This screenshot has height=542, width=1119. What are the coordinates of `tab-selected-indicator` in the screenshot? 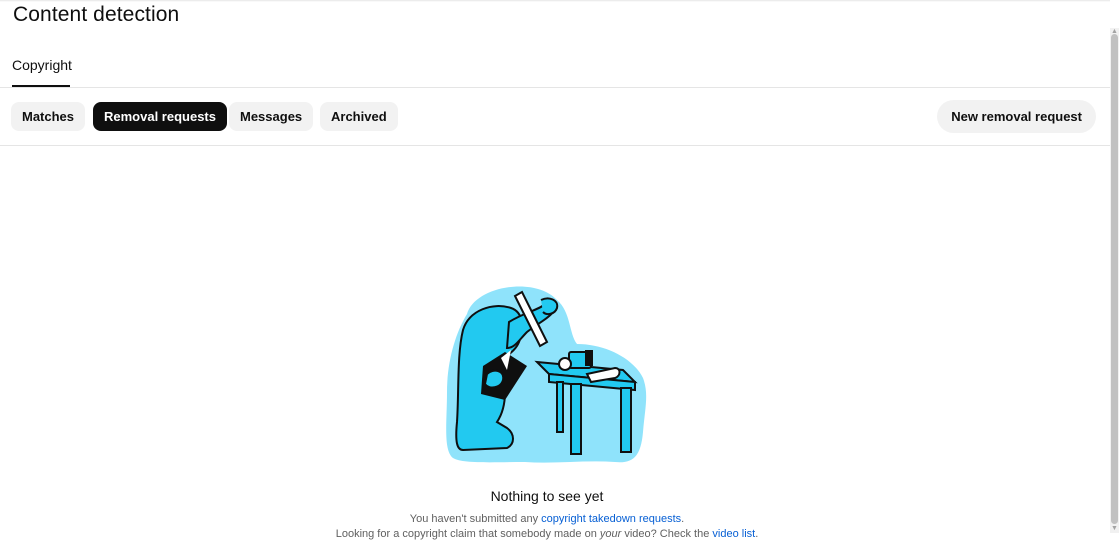 It's located at (41, 86).